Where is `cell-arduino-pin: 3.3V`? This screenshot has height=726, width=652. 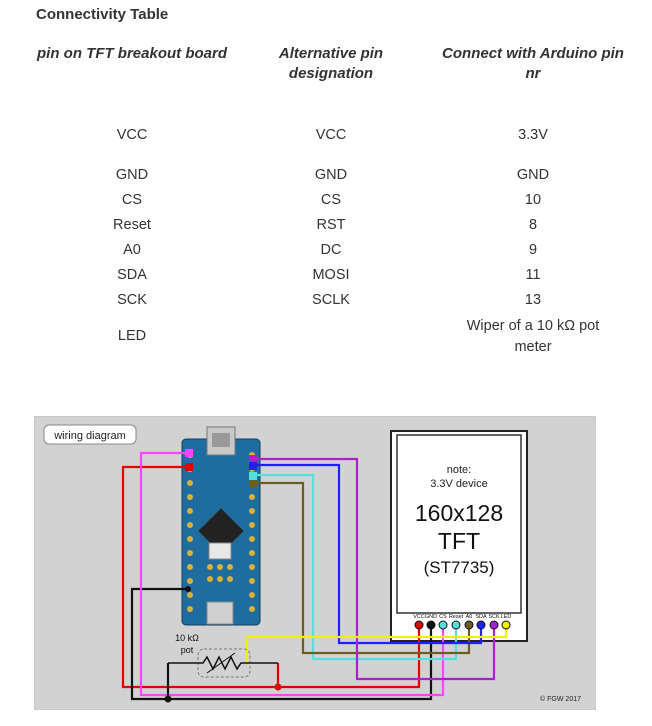
cell-arduino-pin: 3.3V is located at coordinates (533, 135).